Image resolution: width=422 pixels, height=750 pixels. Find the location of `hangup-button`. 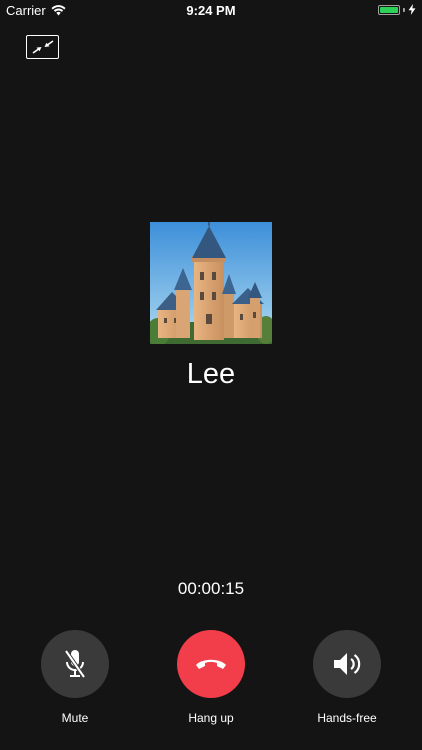

hangup-button is located at coordinates (211, 664).